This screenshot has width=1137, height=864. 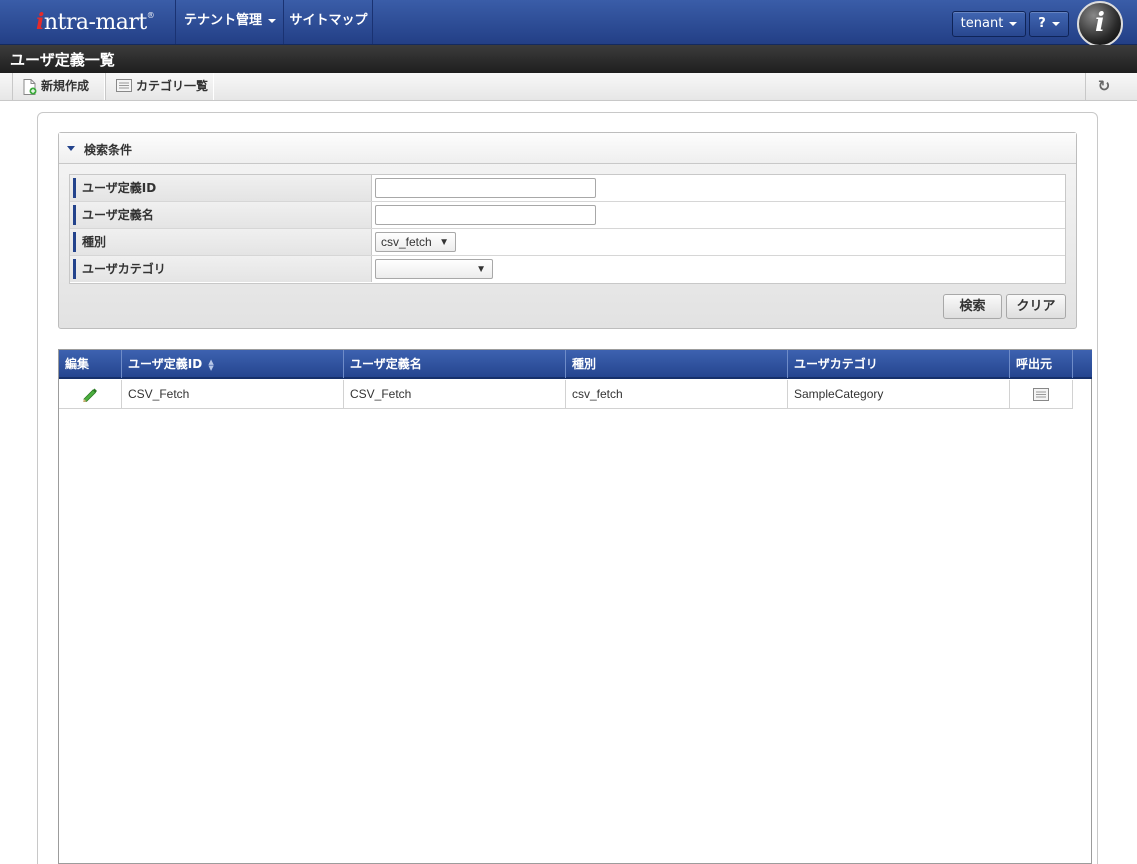 I want to click on grid-header: 編集 ユーザ定義ID ▲ ▼ ユーザ定義名 種別 ユーザカテゴリ 呼出元, so click(x=575, y=364).